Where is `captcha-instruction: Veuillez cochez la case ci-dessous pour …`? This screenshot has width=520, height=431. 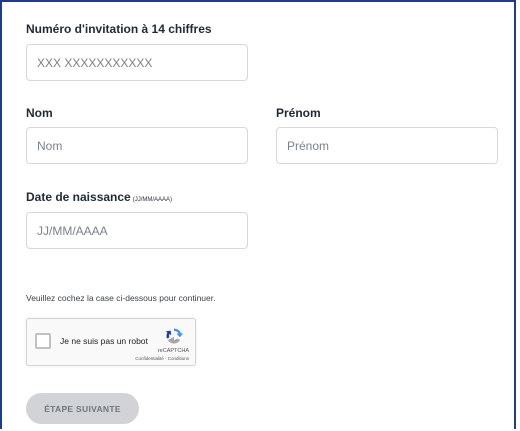
captcha-instruction: Veuillez cochez la case ci-dessous pour … is located at coordinates (121, 298).